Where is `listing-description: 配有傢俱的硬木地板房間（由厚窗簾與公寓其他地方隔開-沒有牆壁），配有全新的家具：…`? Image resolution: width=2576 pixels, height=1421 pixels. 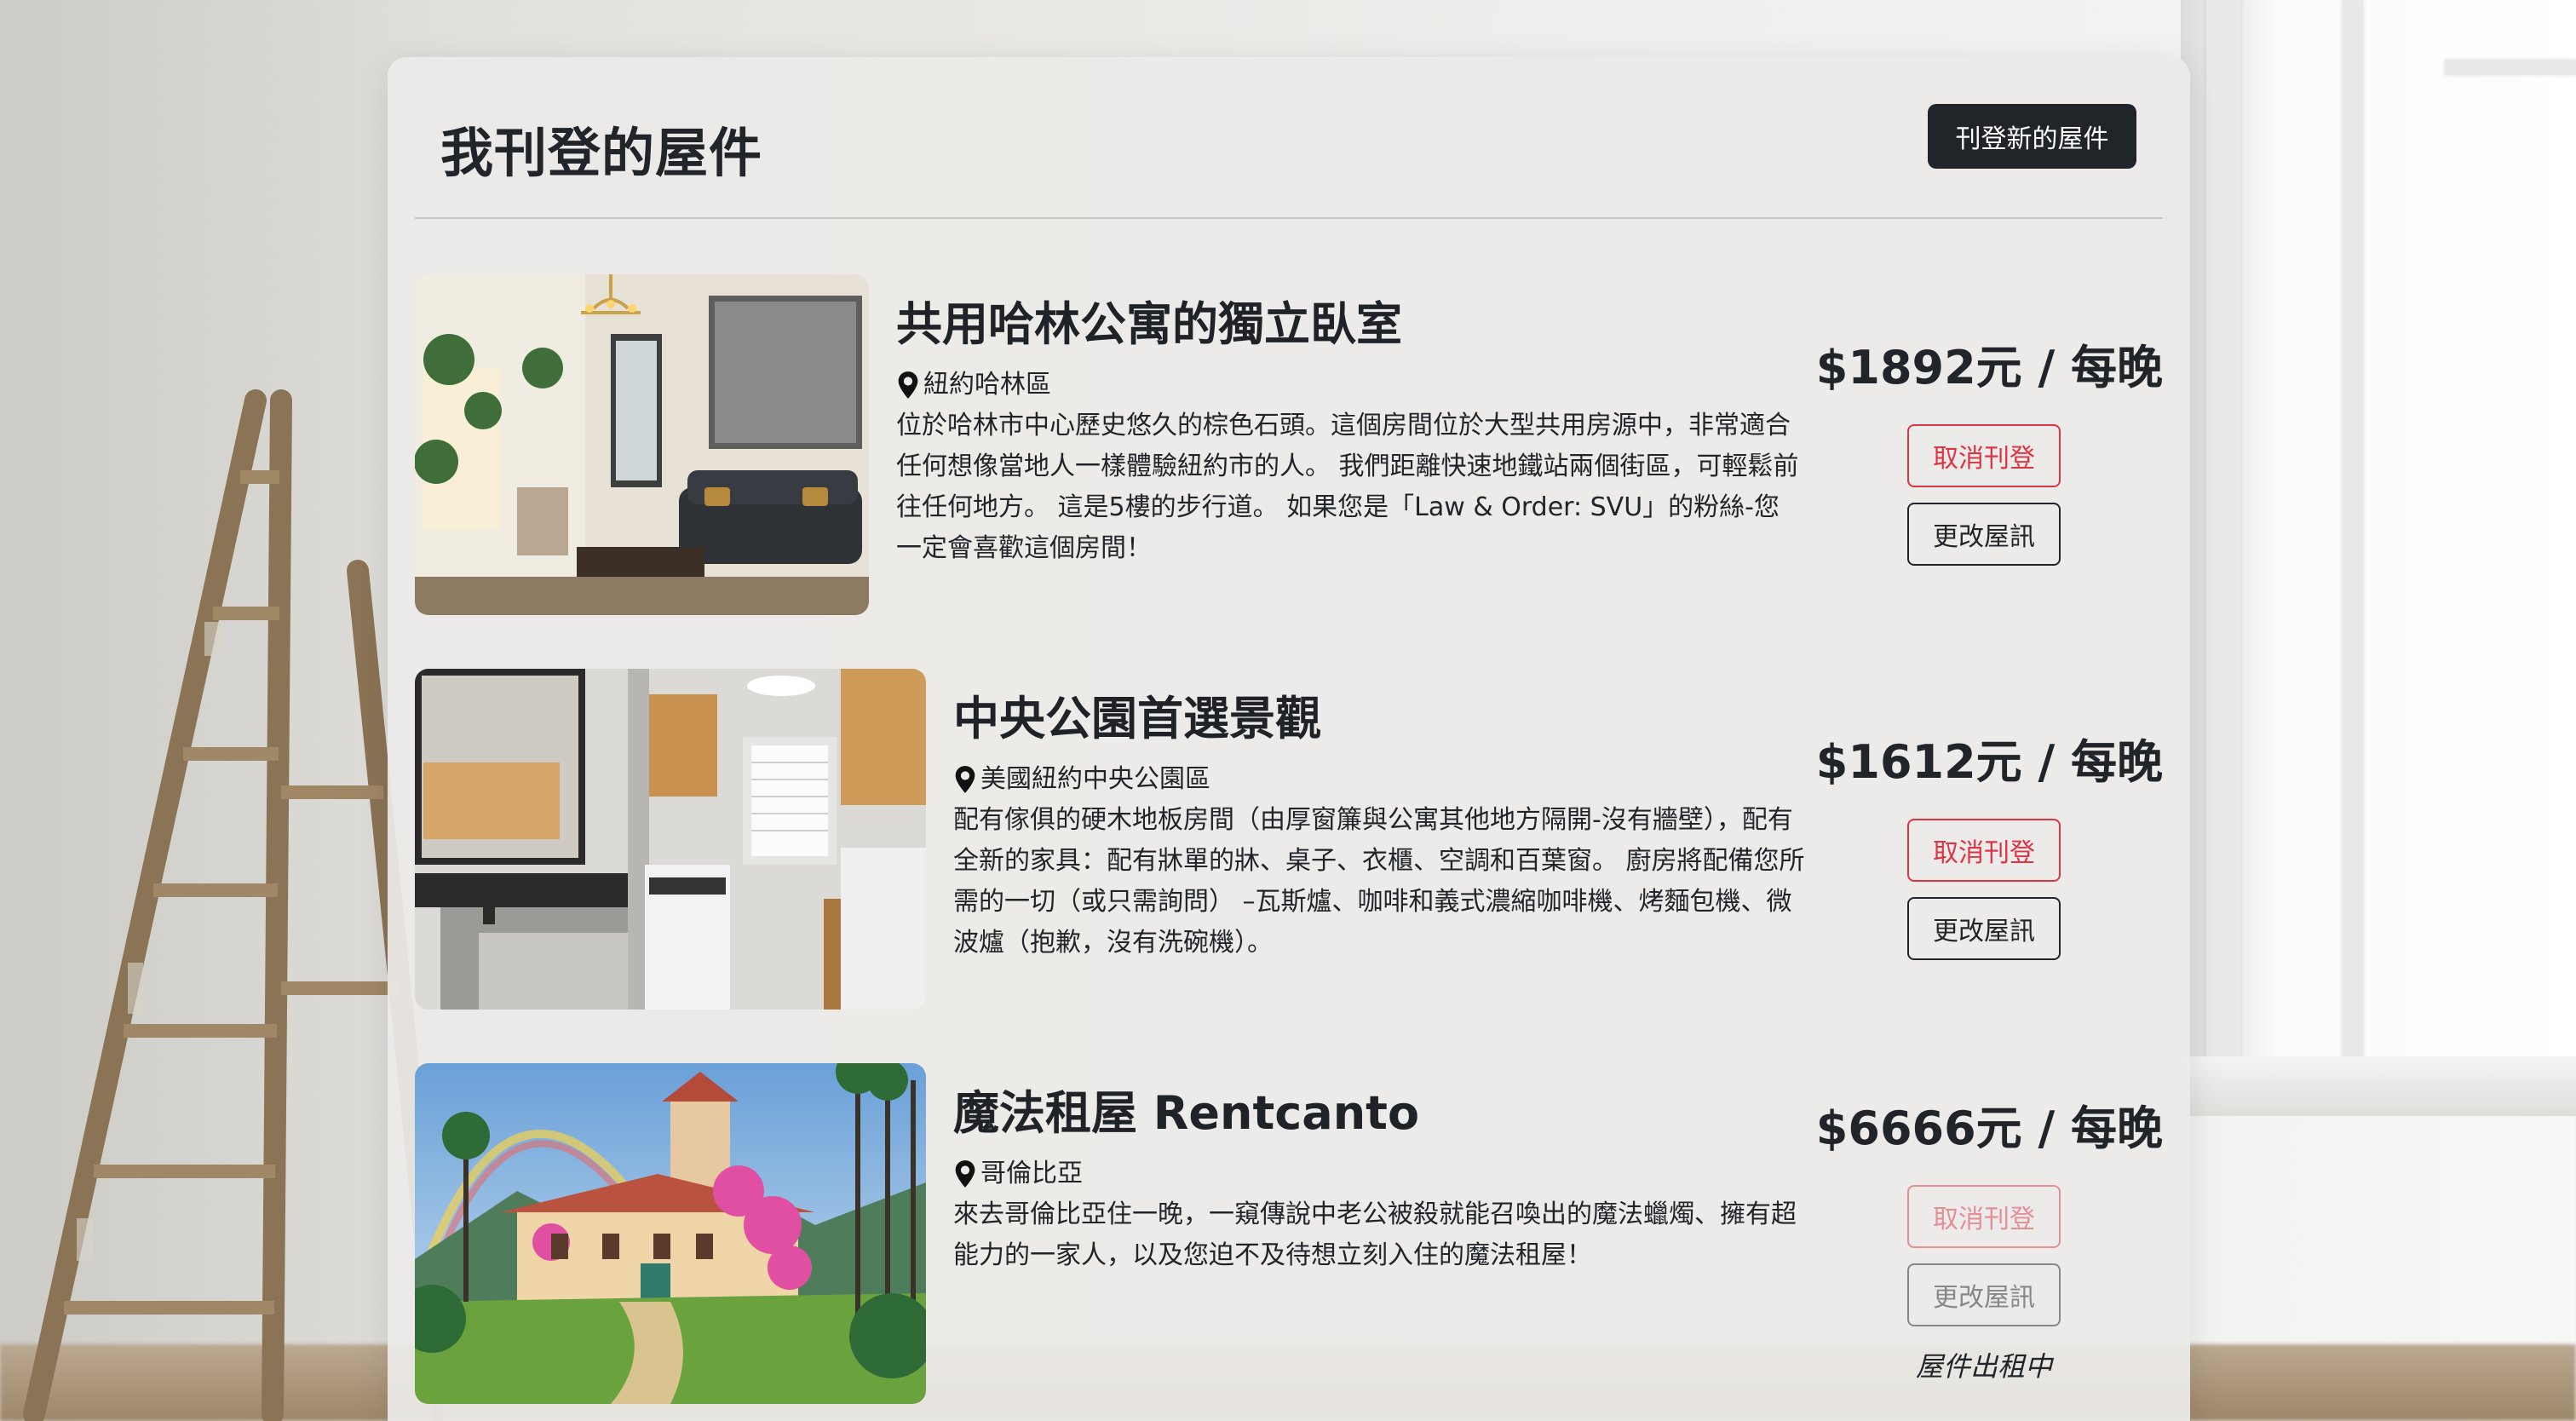 listing-description: 配有傢俱的硬木地板房間（由厚窗簾與公寓其他地方隔開-沒有牆壁），配有全新的家具：… is located at coordinates (1379, 881).